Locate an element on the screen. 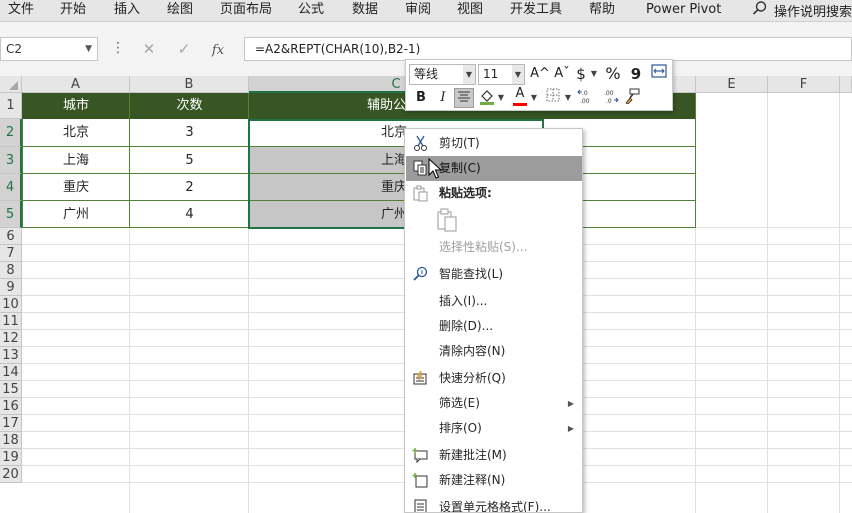 The image size is (852, 513). row-header-20: 20 is located at coordinates (11, 474).